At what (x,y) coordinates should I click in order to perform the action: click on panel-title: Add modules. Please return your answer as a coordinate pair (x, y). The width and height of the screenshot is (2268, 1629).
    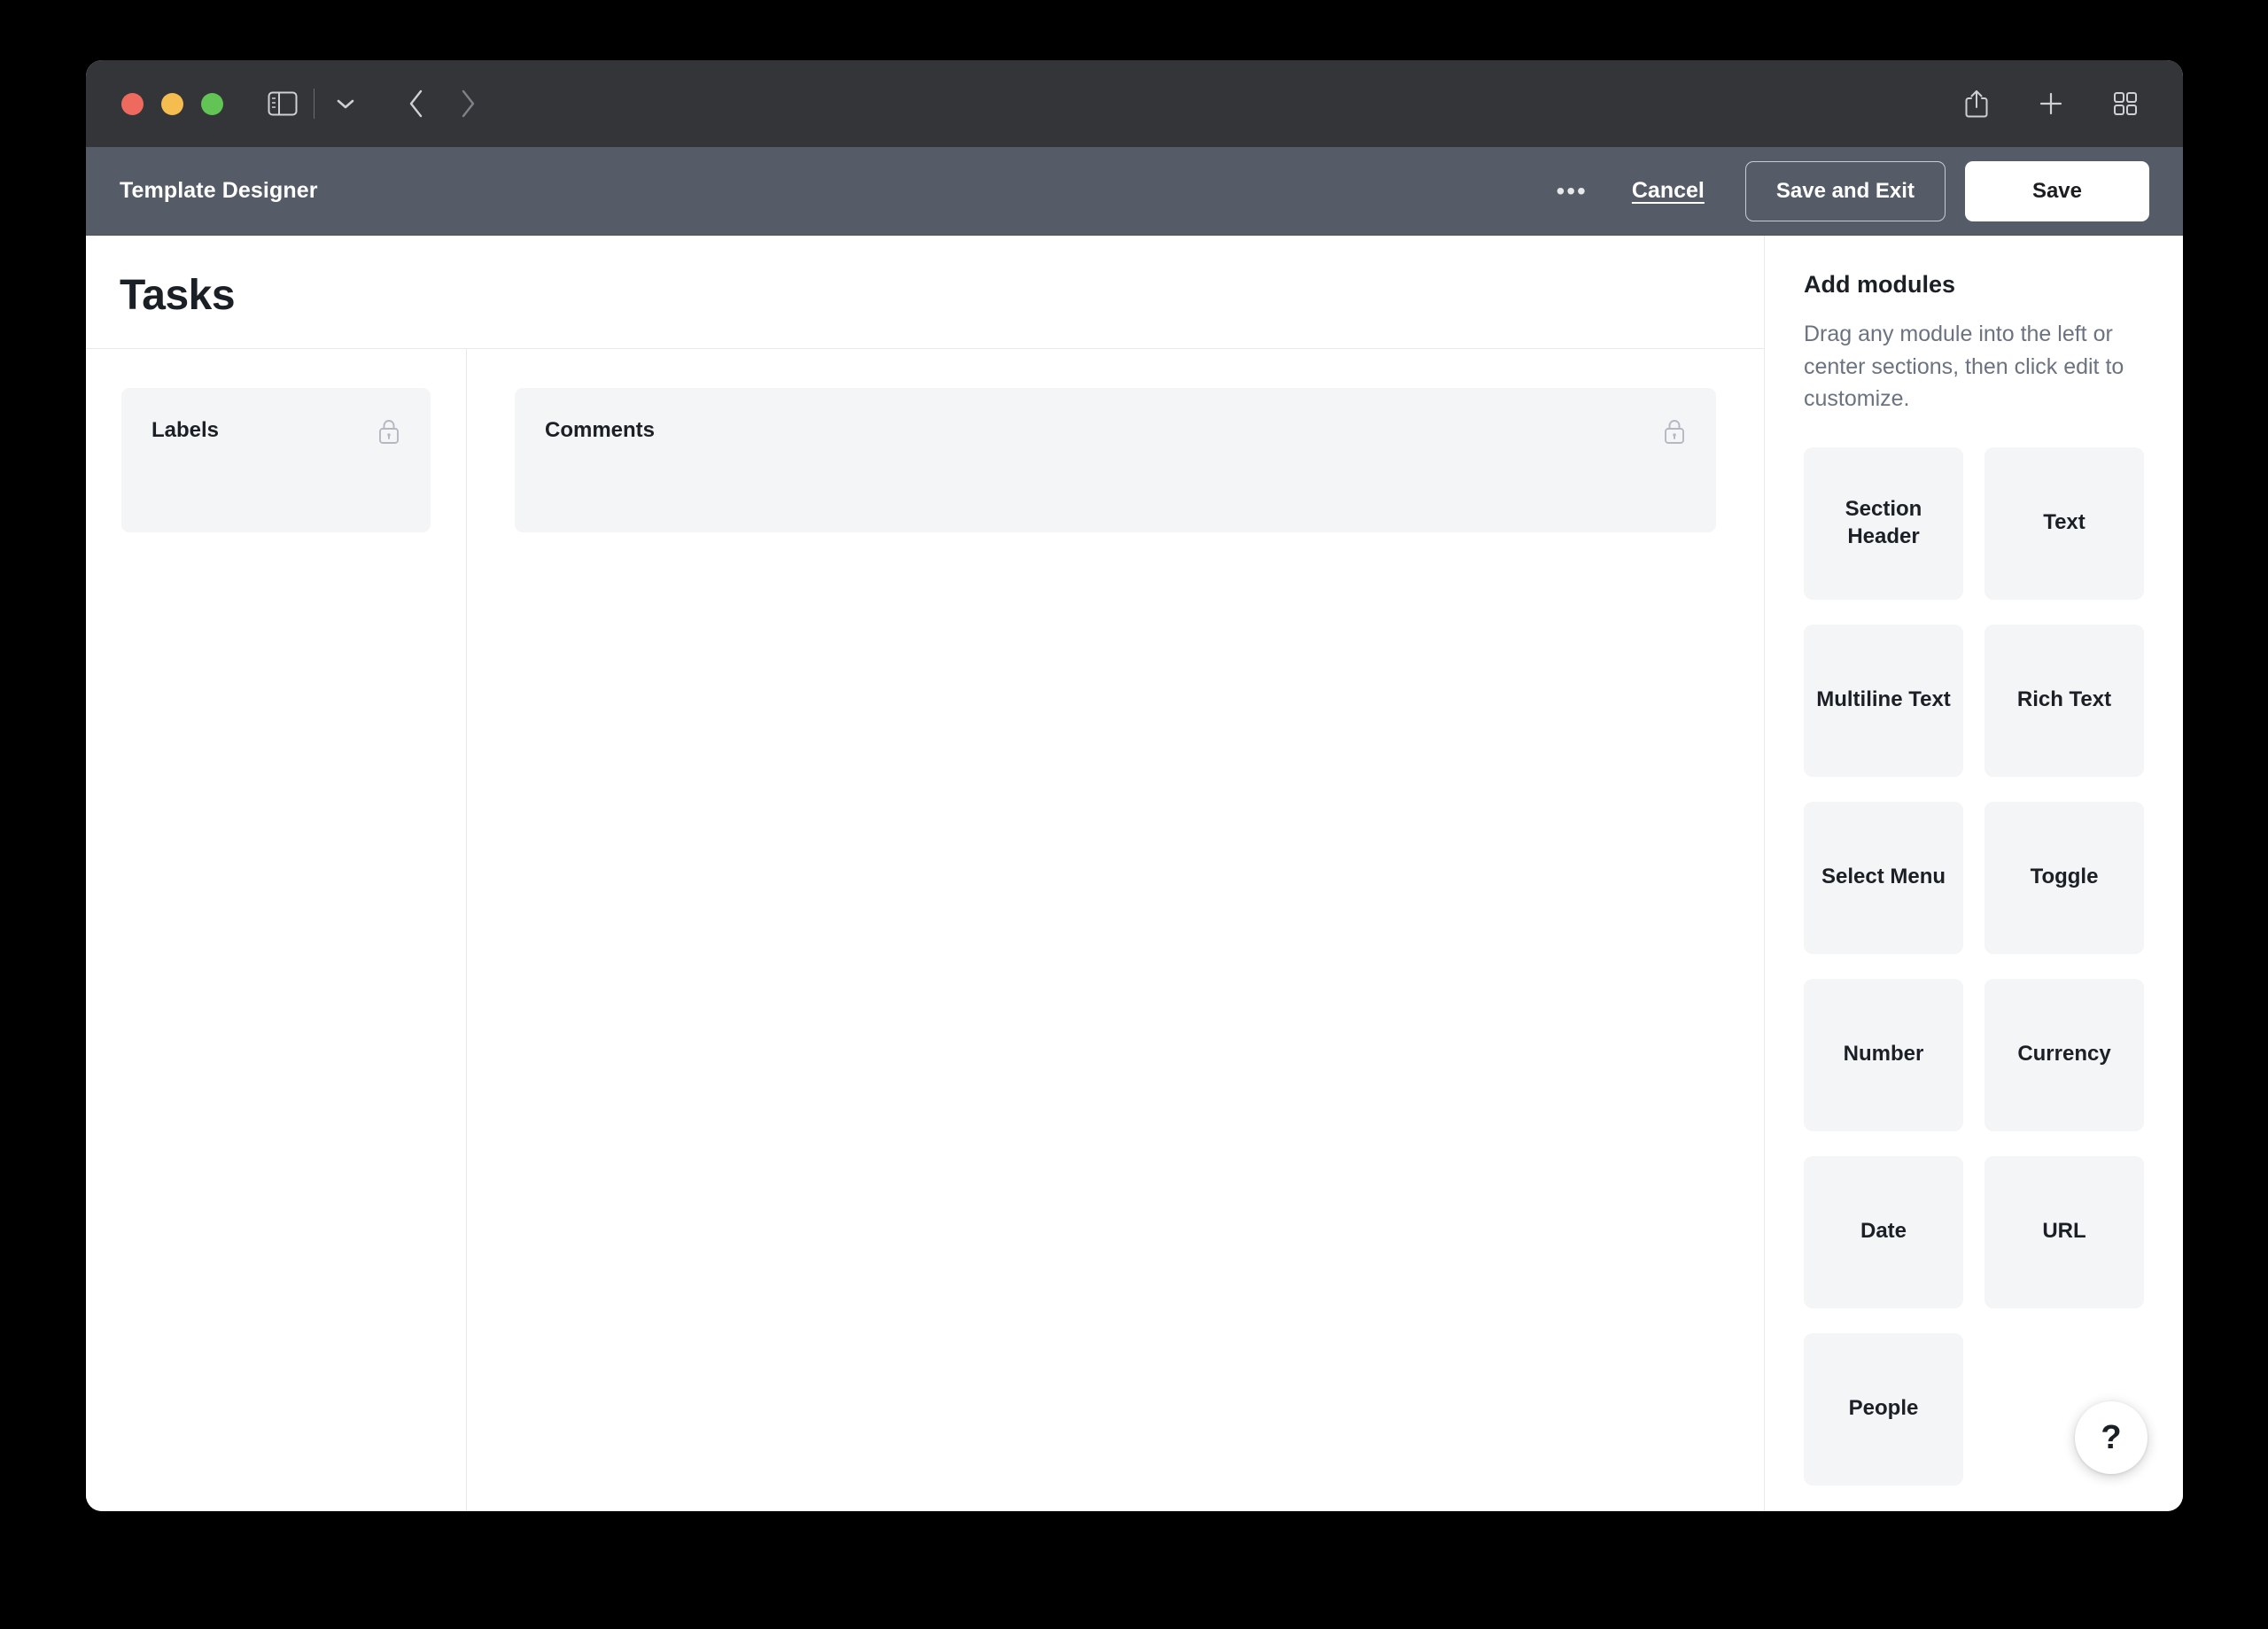
    Looking at the image, I should click on (1880, 284).